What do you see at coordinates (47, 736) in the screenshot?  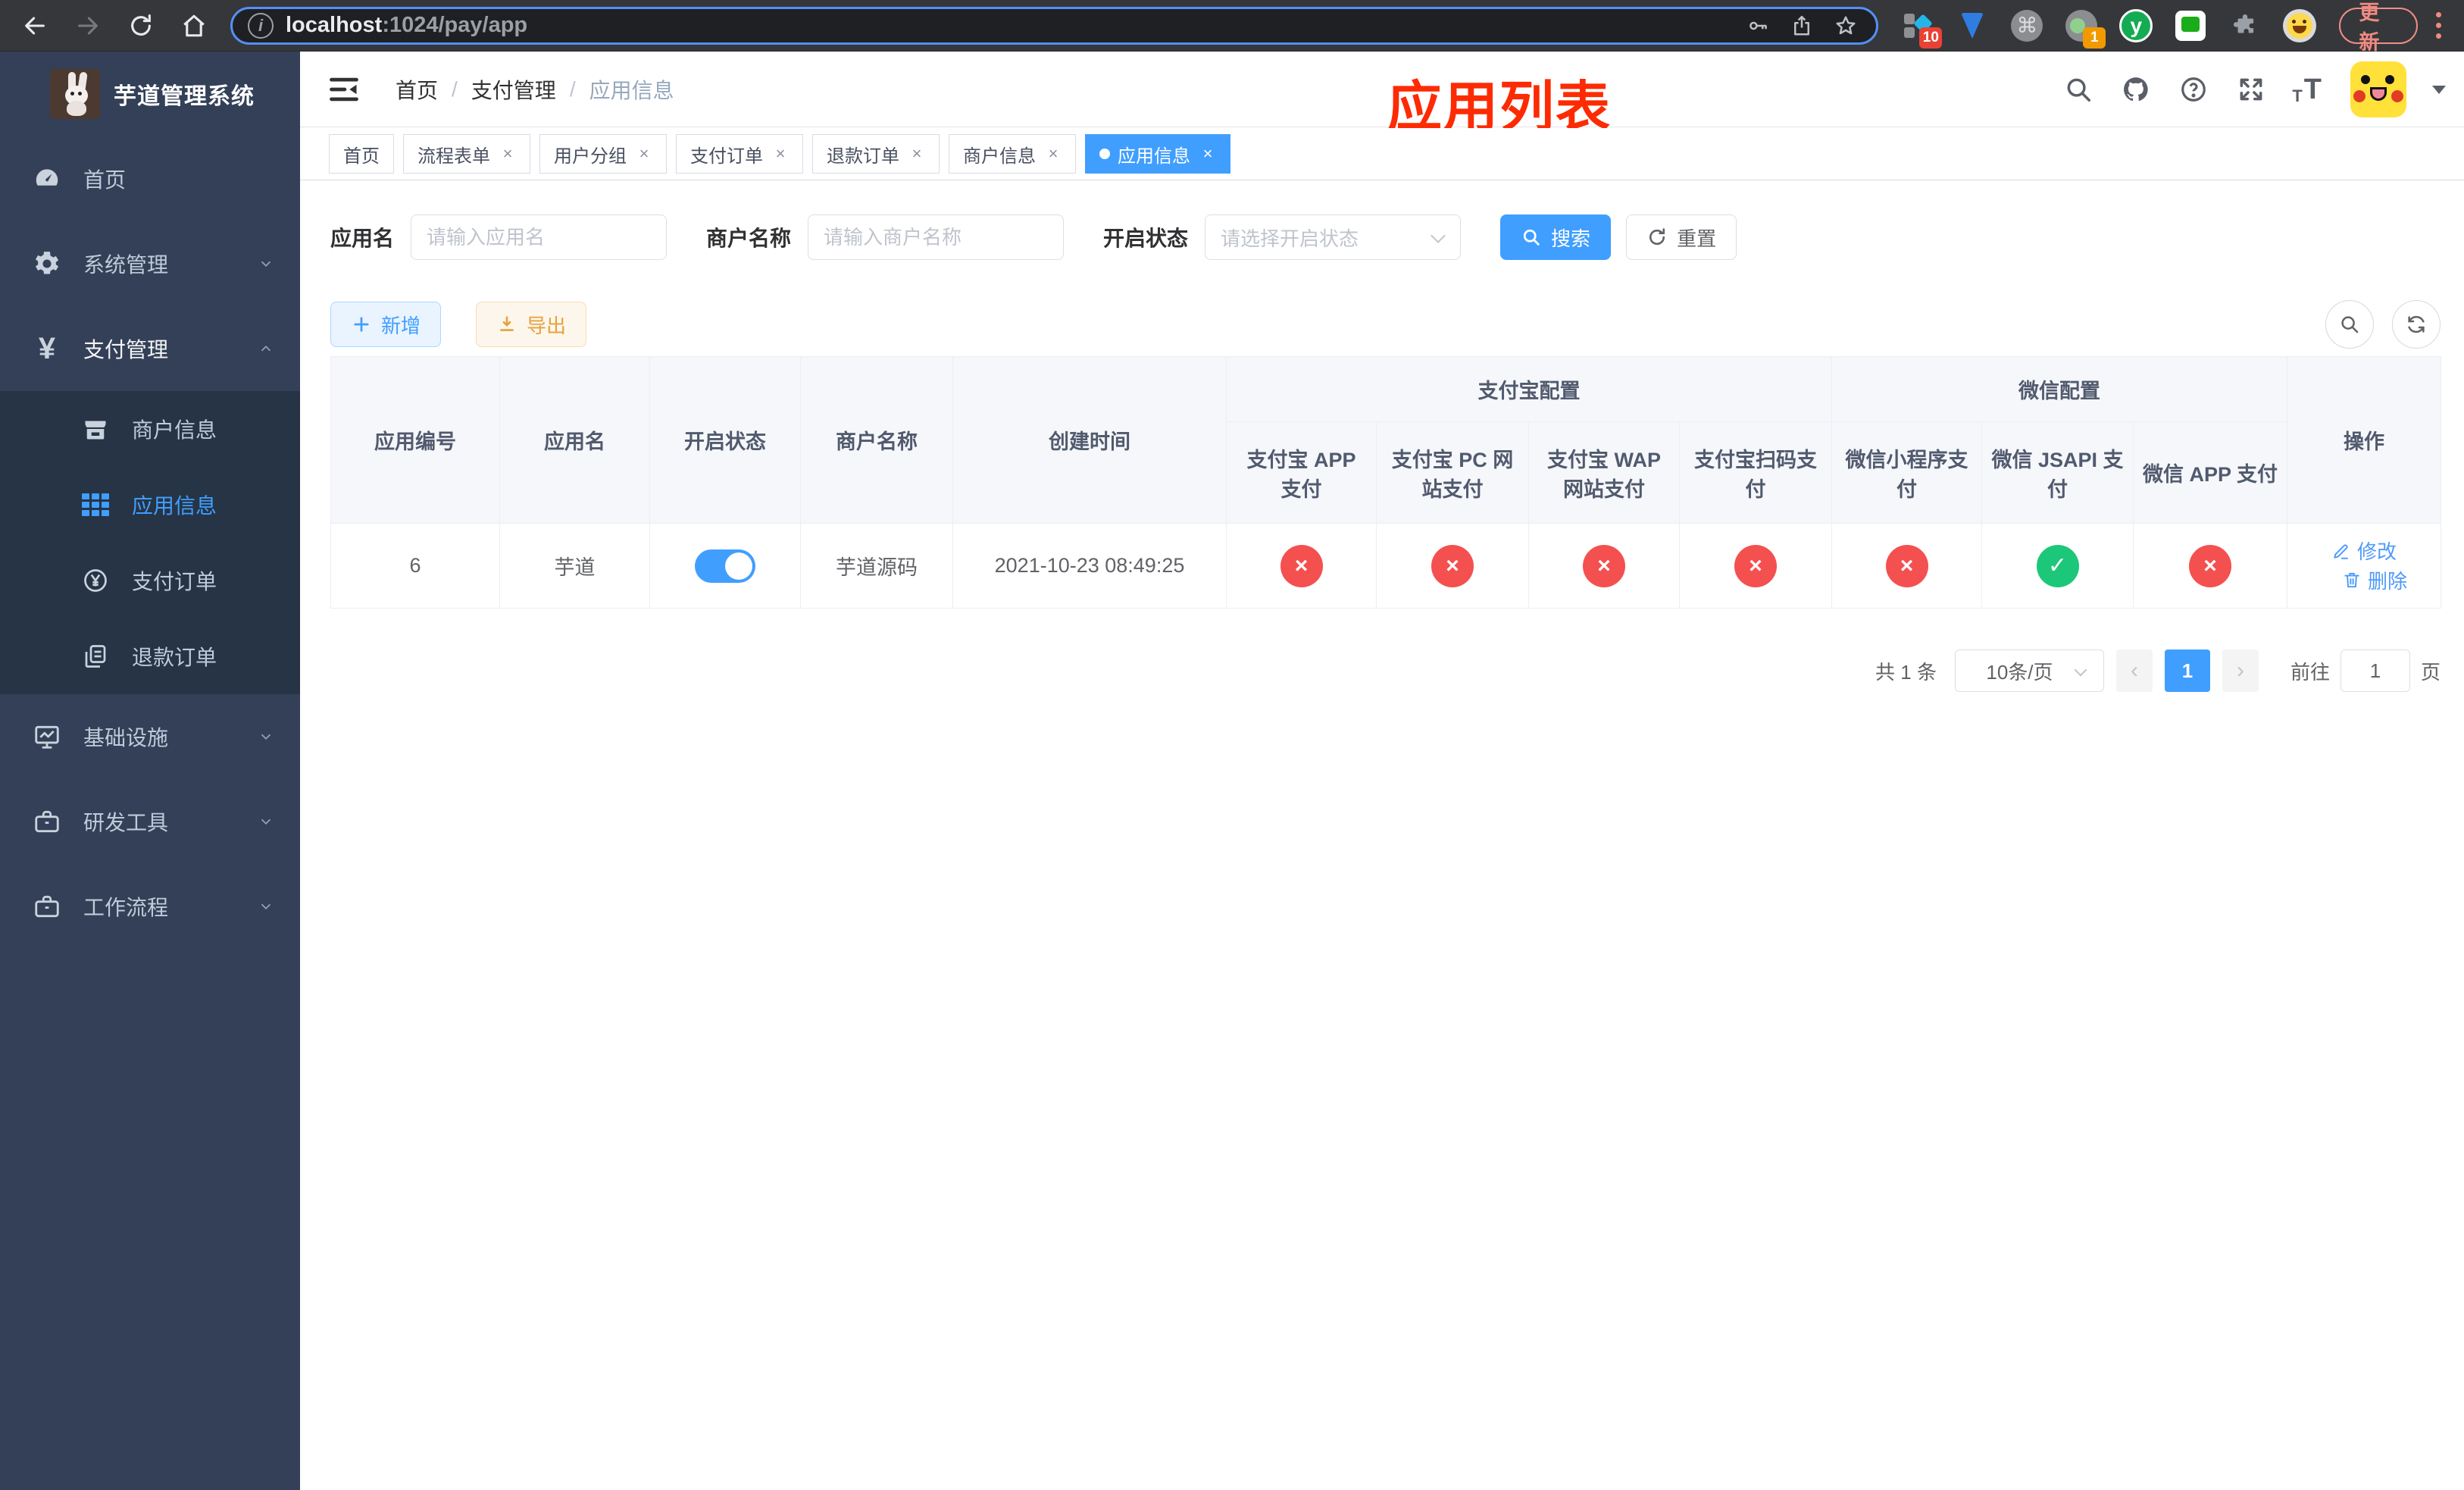 I see `monitor-chart-icon` at bounding box center [47, 736].